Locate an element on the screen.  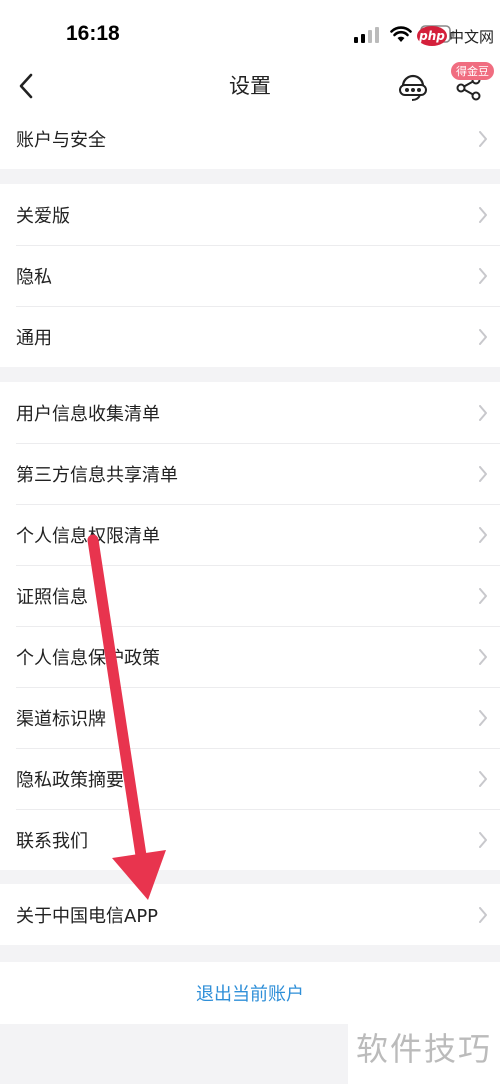
settings-item-general: 通用 is located at coordinates (250, 336).